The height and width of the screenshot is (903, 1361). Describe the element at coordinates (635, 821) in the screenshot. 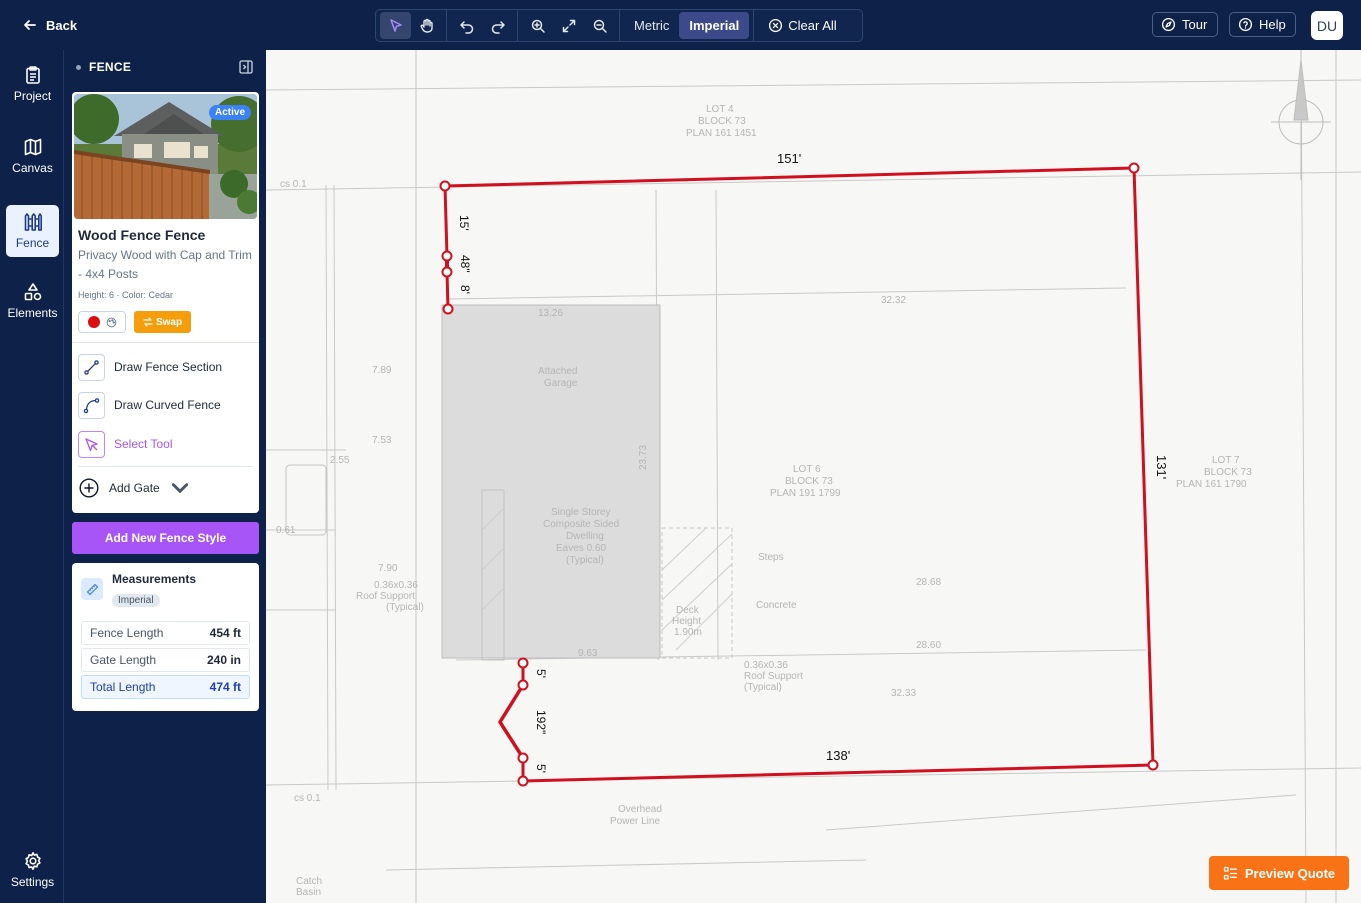

I see `overhead-line2: Power Line` at that location.